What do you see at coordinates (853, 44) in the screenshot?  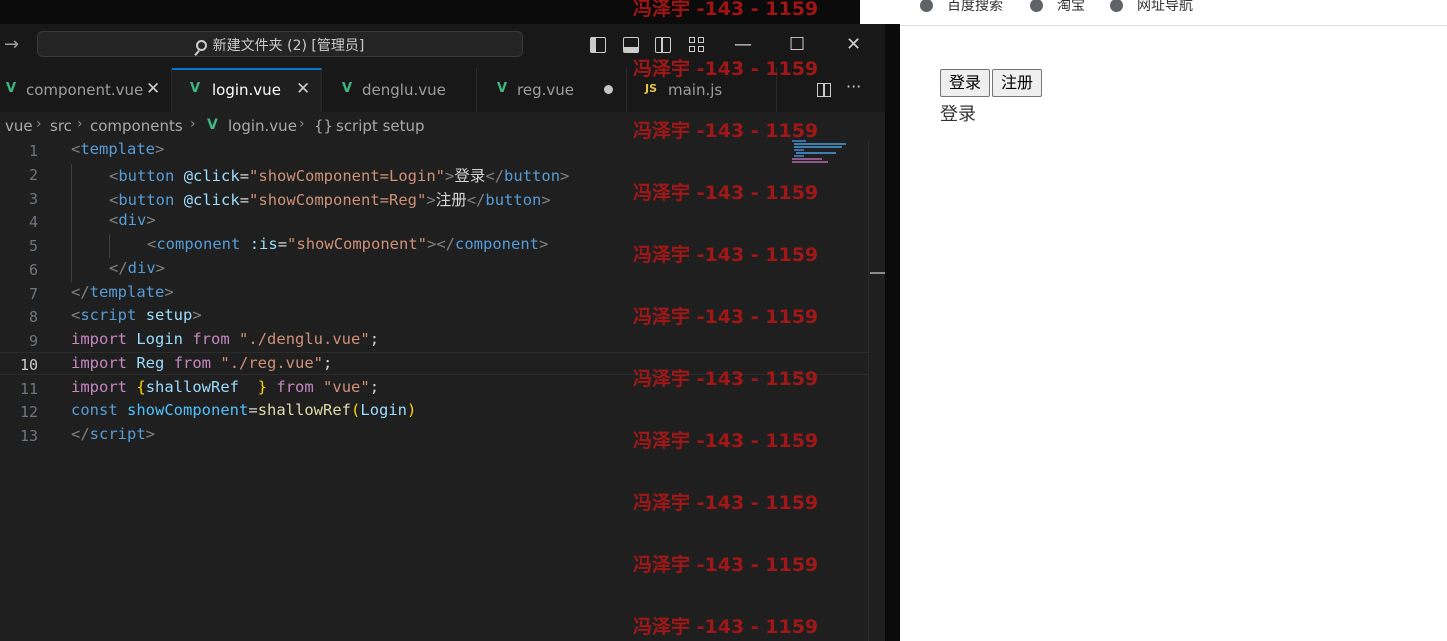 I see `close-window-button: ✕` at bounding box center [853, 44].